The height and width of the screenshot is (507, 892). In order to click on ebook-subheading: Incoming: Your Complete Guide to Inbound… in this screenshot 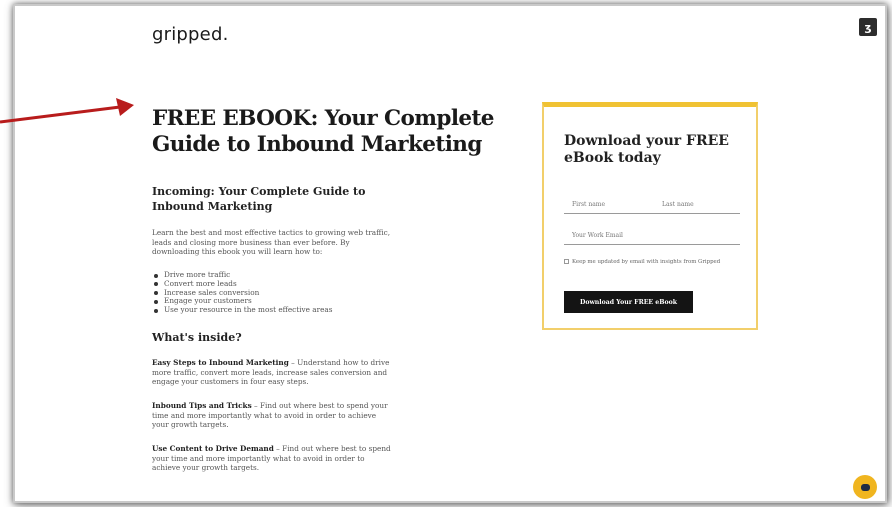, I will do `click(259, 199)`.